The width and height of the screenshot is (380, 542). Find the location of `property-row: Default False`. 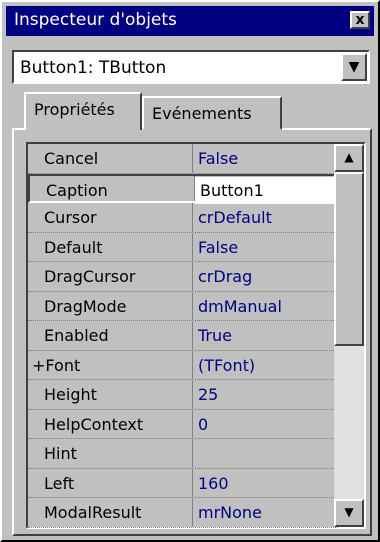

property-row: Default False is located at coordinates (183, 247).